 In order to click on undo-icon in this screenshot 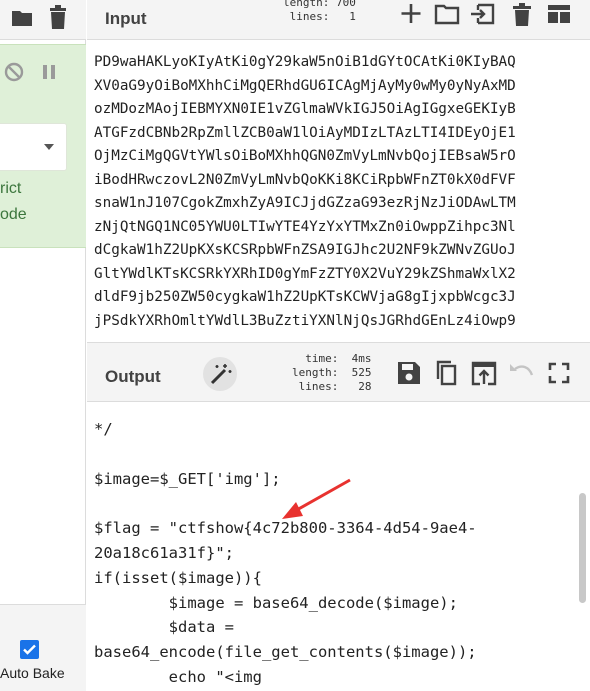, I will do `click(521, 373)`.